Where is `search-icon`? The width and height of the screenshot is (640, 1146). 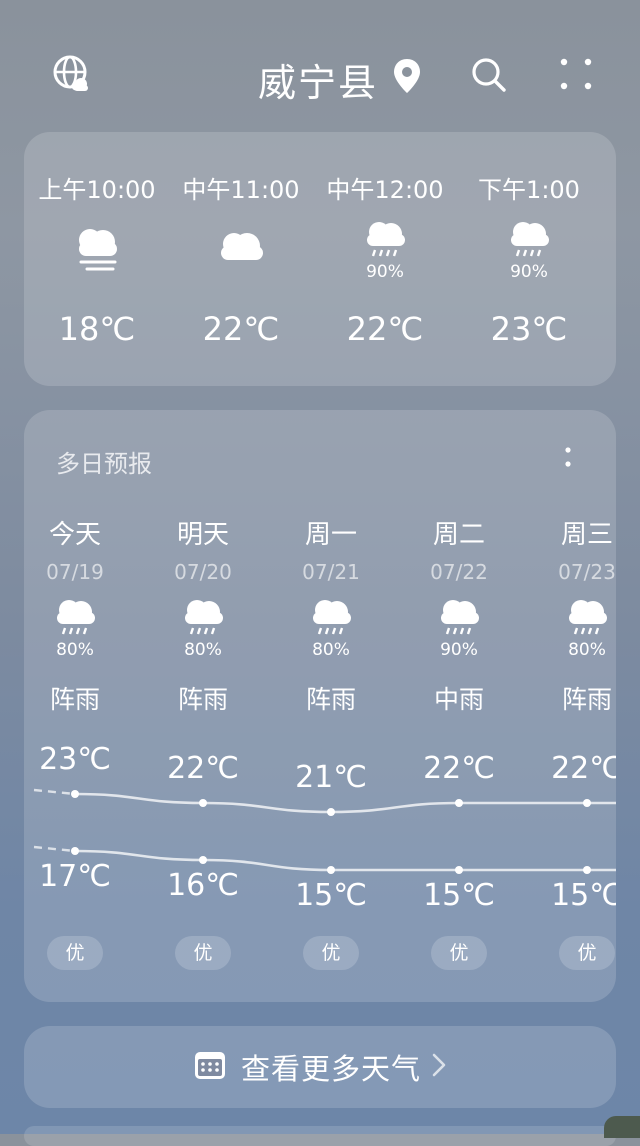
search-icon is located at coordinates (489, 75).